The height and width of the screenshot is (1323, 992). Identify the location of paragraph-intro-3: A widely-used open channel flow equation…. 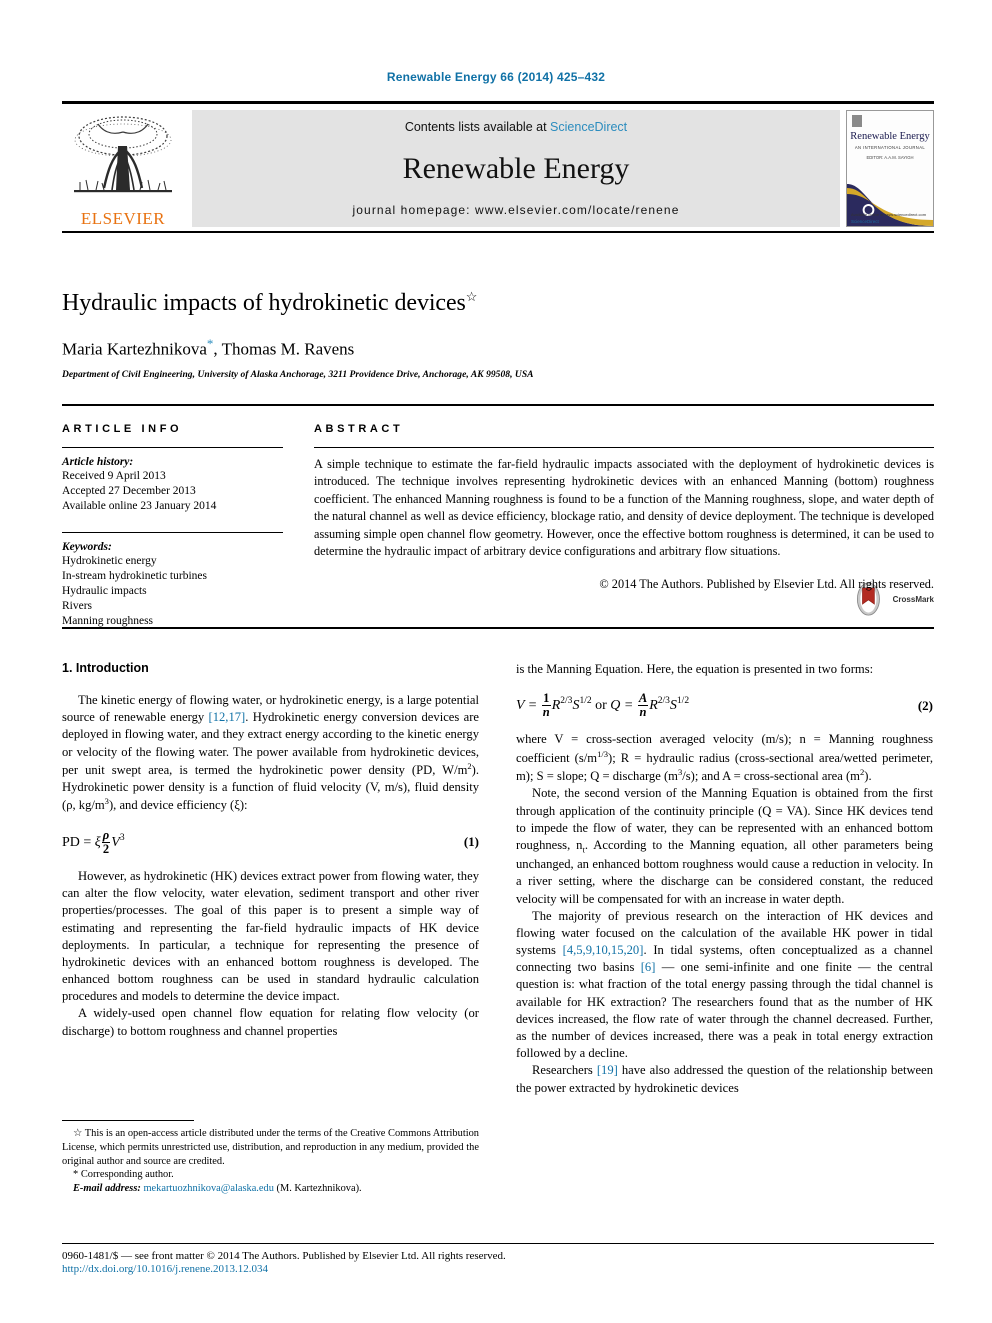
(270, 1022).